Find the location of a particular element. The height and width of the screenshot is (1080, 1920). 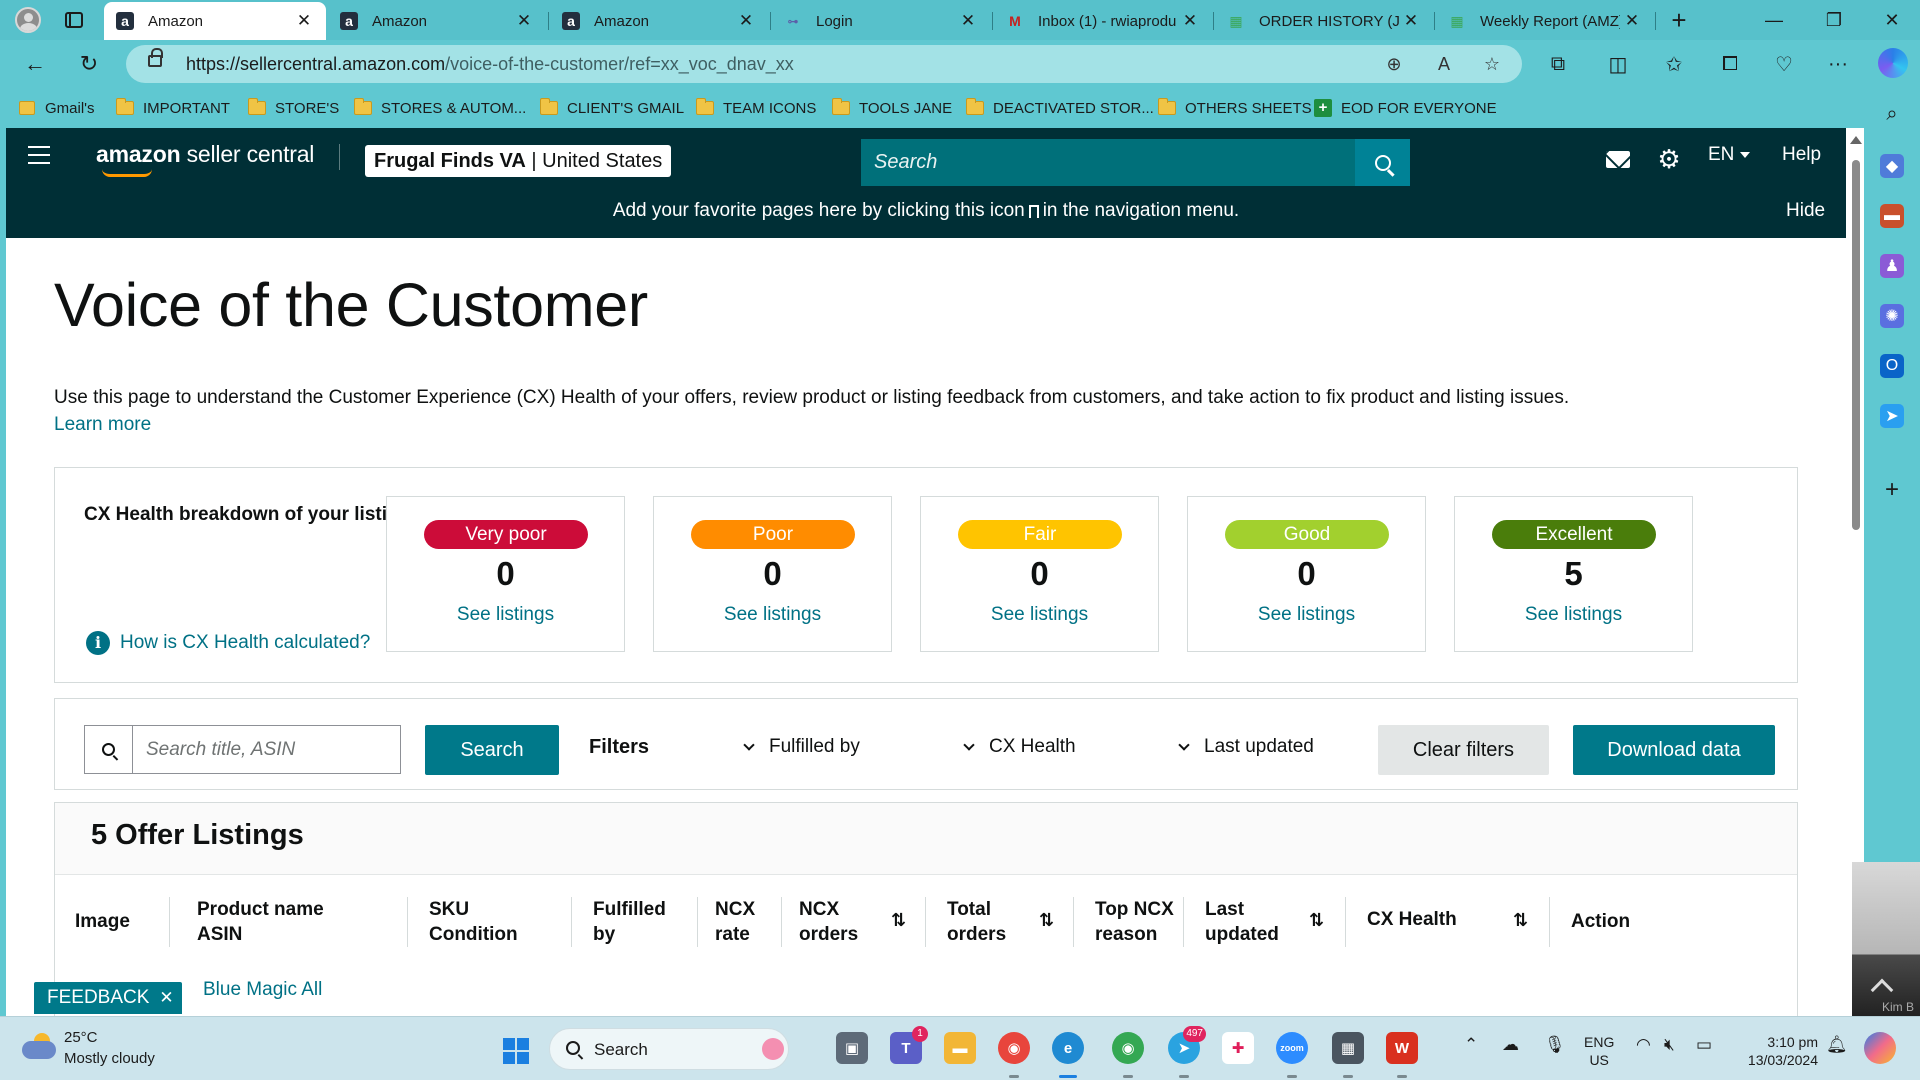

chevron-up-icon: ⌃ is located at coordinates (1471, 1045).